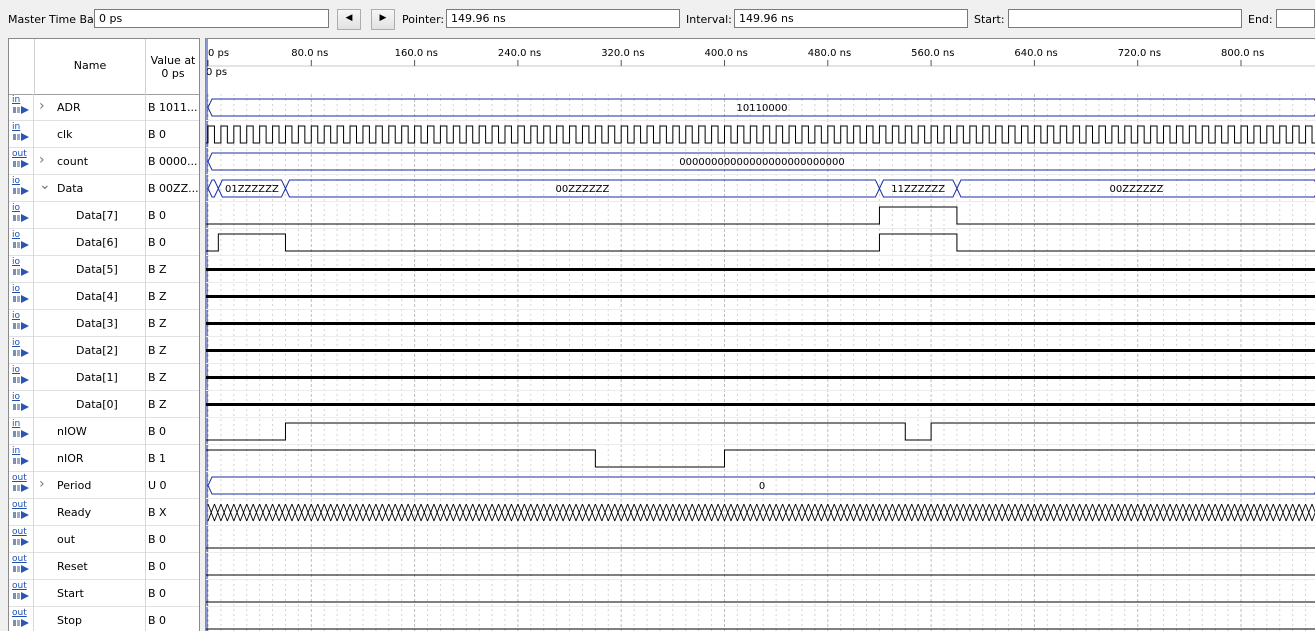 The height and width of the screenshot is (631, 1315). Describe the element at coordinates (97, 215) in the screenshot. I see `signal-name: Data[7]` at that location.